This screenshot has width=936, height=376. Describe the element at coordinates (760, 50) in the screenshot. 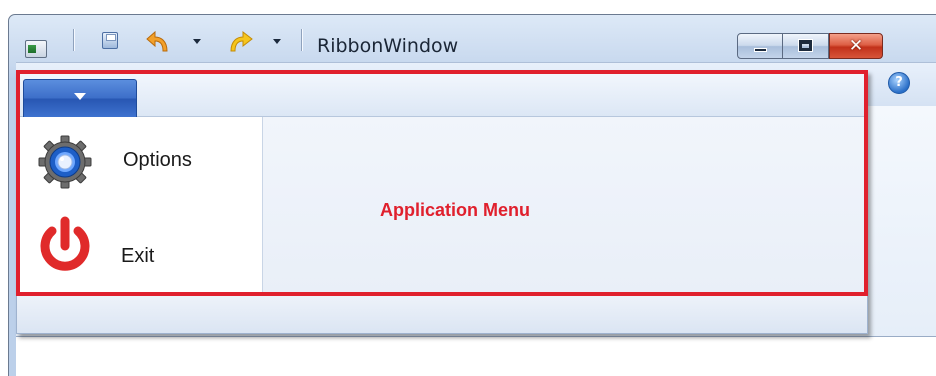

I see `minimize-icon` at that location.